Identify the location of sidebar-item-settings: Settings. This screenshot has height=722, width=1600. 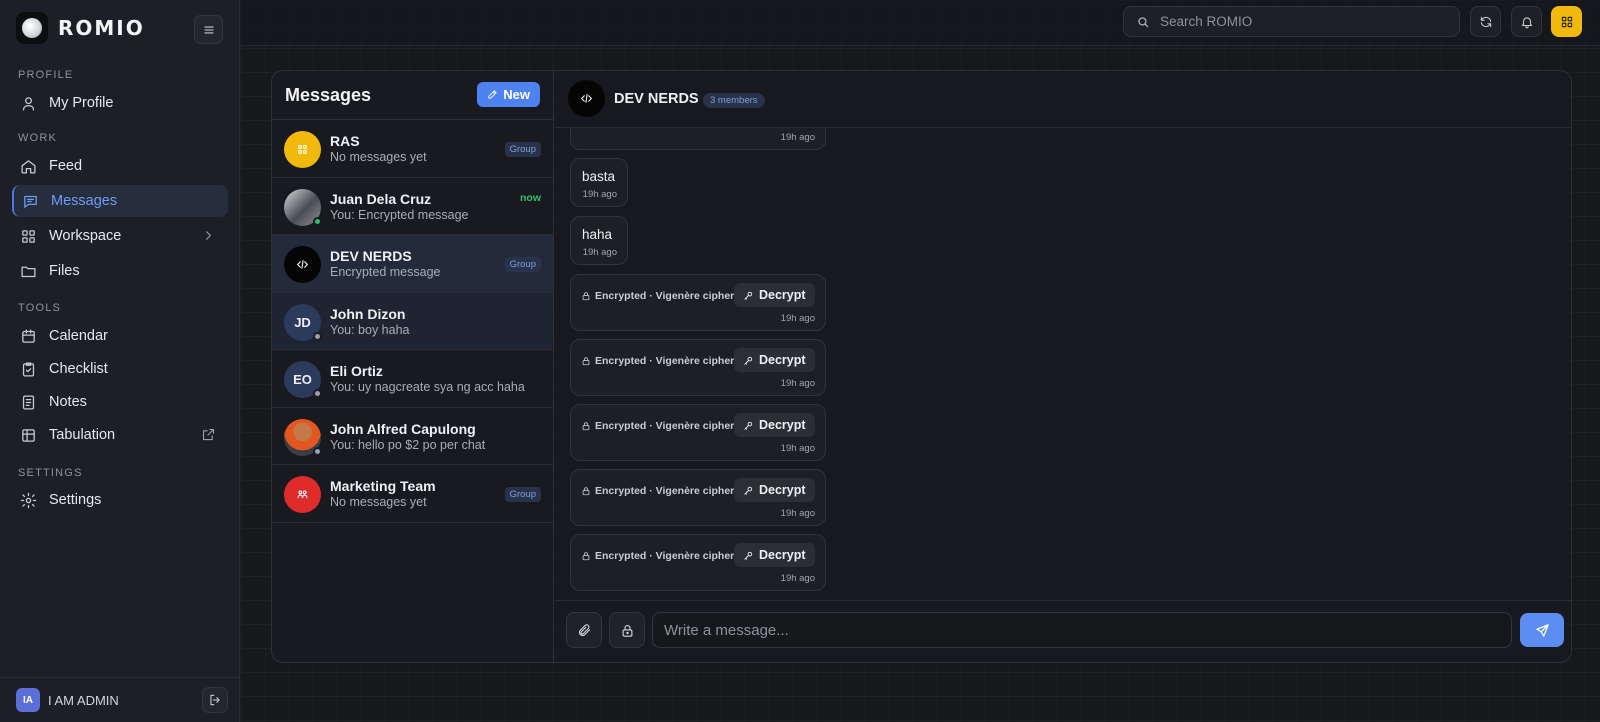
(120, 500).